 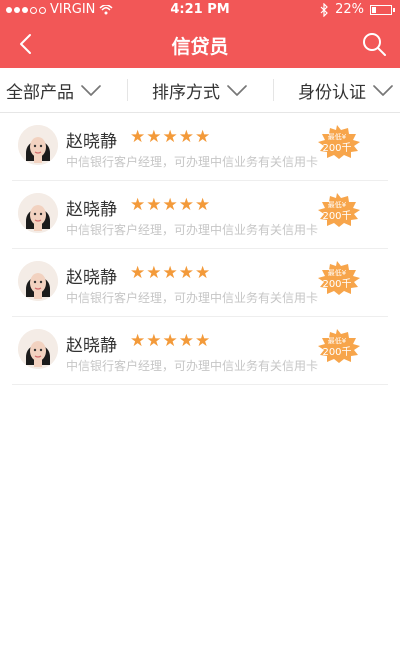 What do you see at coordinates (324, 10) in the screenshot?
I see `bluetooth-icon` at bounding box center [324, 10].